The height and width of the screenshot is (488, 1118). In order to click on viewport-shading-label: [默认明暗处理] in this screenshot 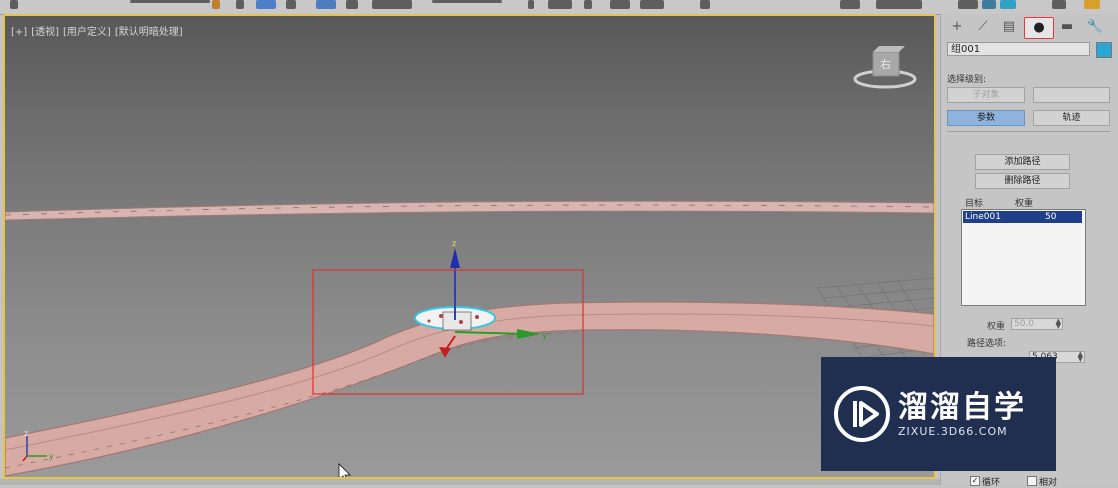, I will do `click(149, 32)`.